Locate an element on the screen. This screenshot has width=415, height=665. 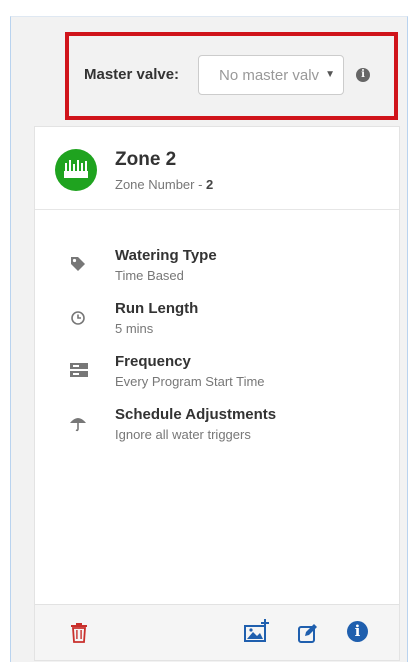
detail-value: 5 mins is located at coordinates (134, 328).